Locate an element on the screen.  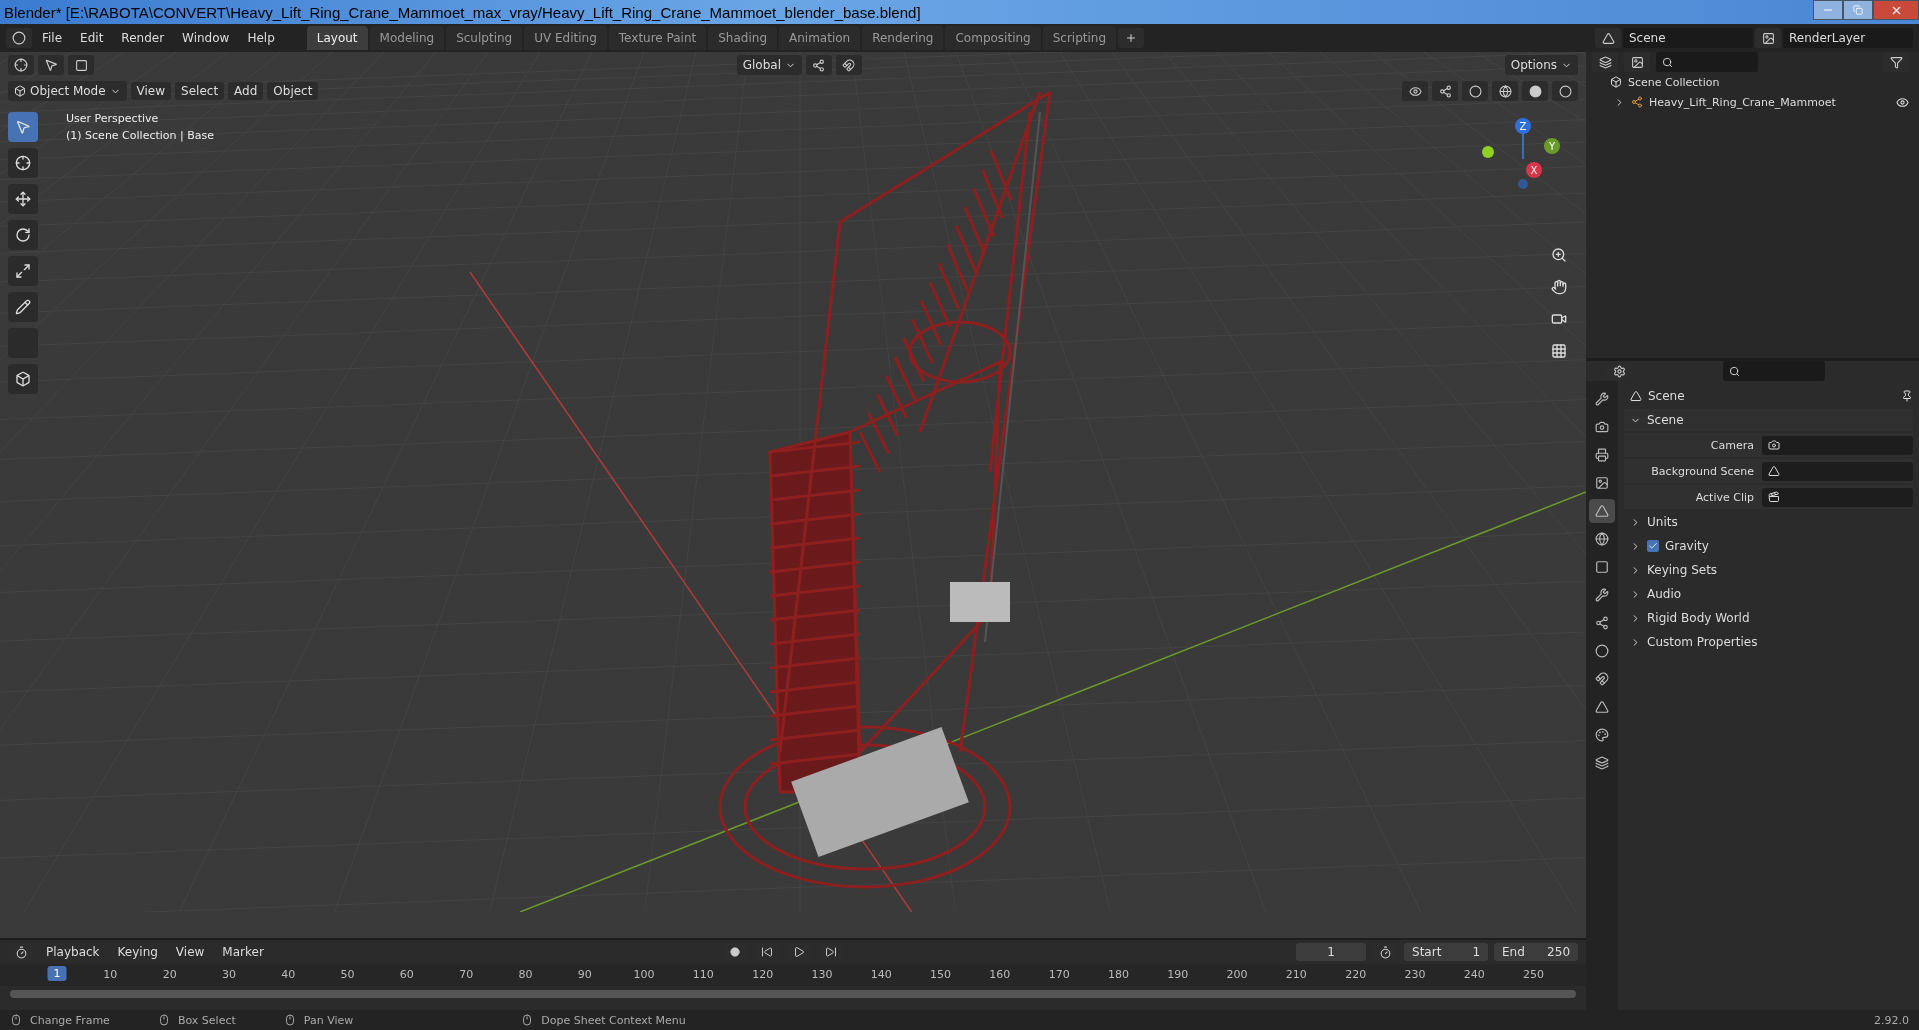
timeline-menu: Keying is located at coordinates (137, 952).